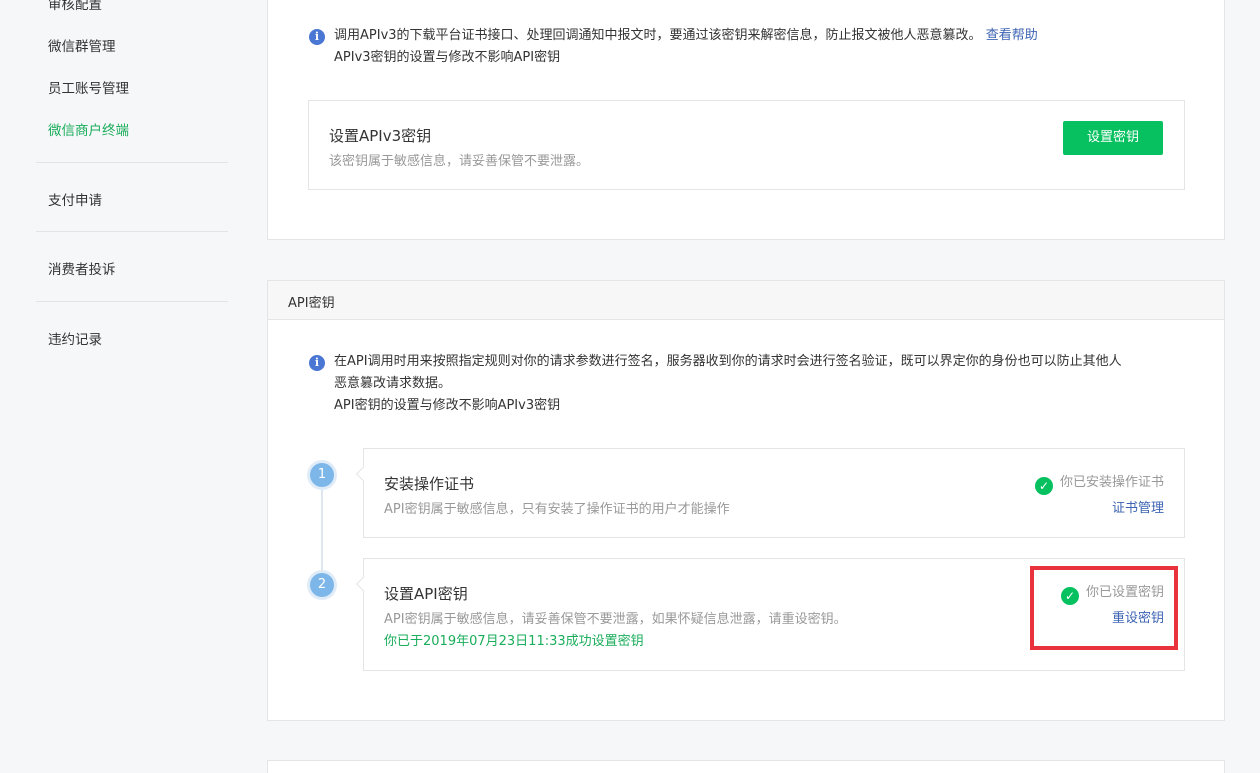  I want to click on sidebar-item-review-config: 审核配置, so click(75, 6).